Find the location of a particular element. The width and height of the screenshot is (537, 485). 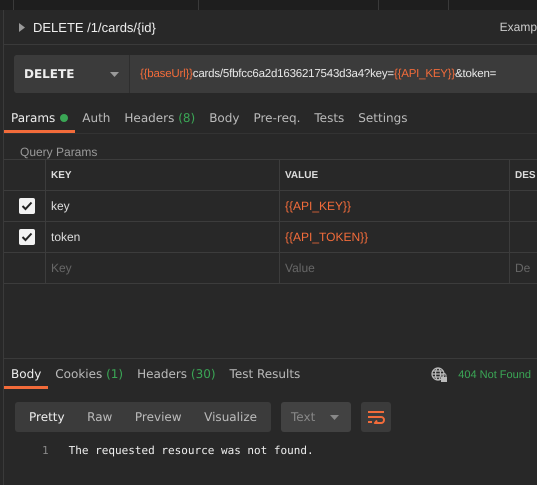

request-tab: Params is located at coordinates (40, 119).